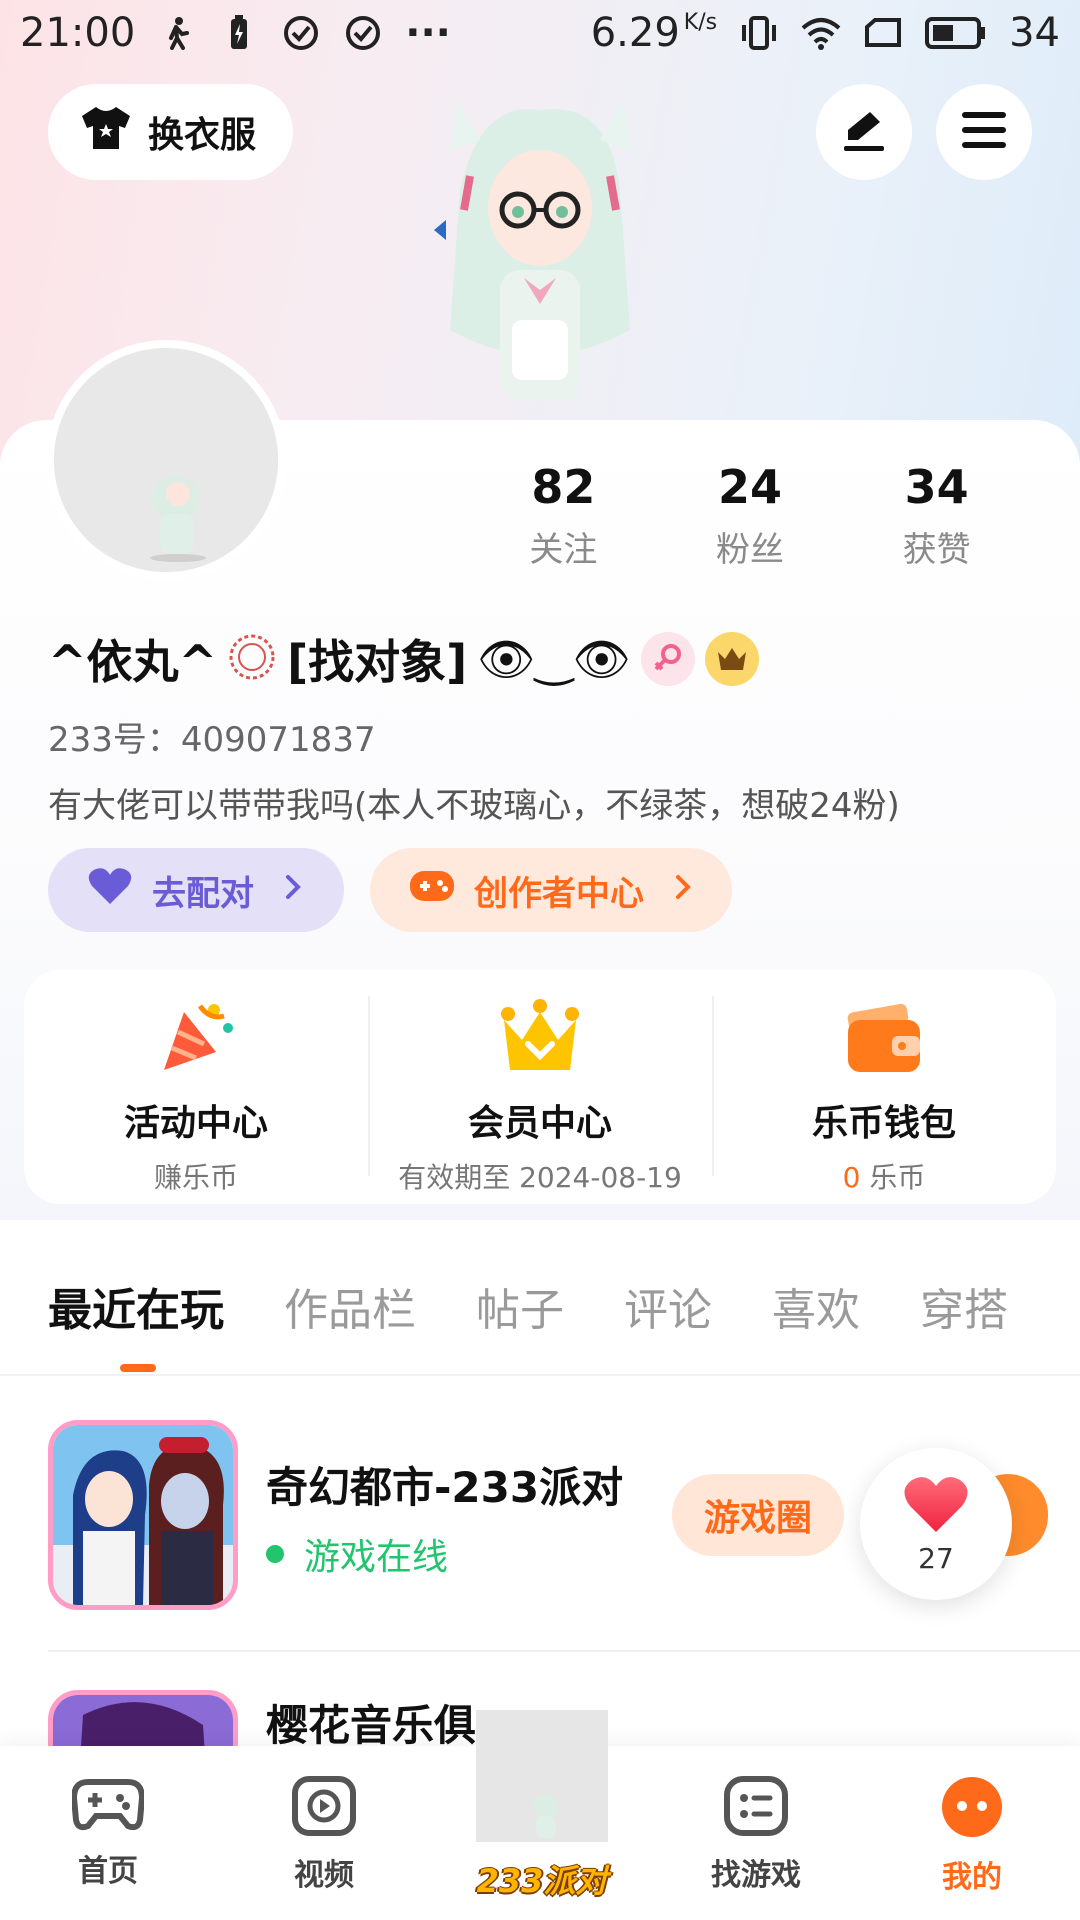 The width and height of the screenshot is (1080, 1920). What do you see at coordinates (667, 659) in the screenshot?
I see `female-gender-icon` at bounding box center [667, 659].